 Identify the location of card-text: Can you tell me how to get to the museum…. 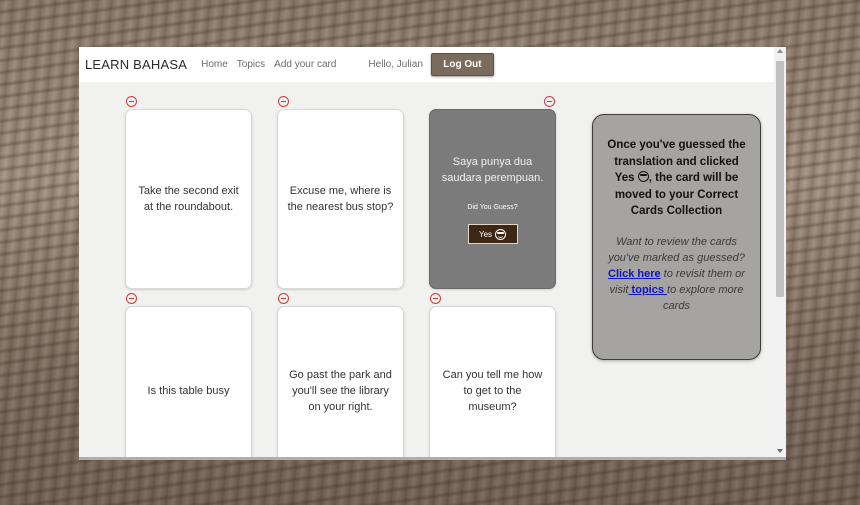
(492, 391).